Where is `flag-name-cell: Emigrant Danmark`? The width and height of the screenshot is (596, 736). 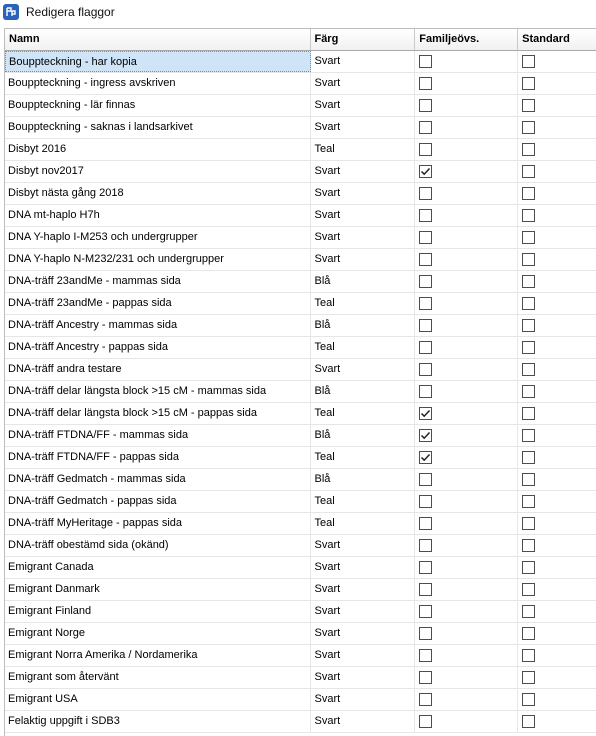 flag-name-cell: Emigrant Danmark is located at coordinates (158, 589).